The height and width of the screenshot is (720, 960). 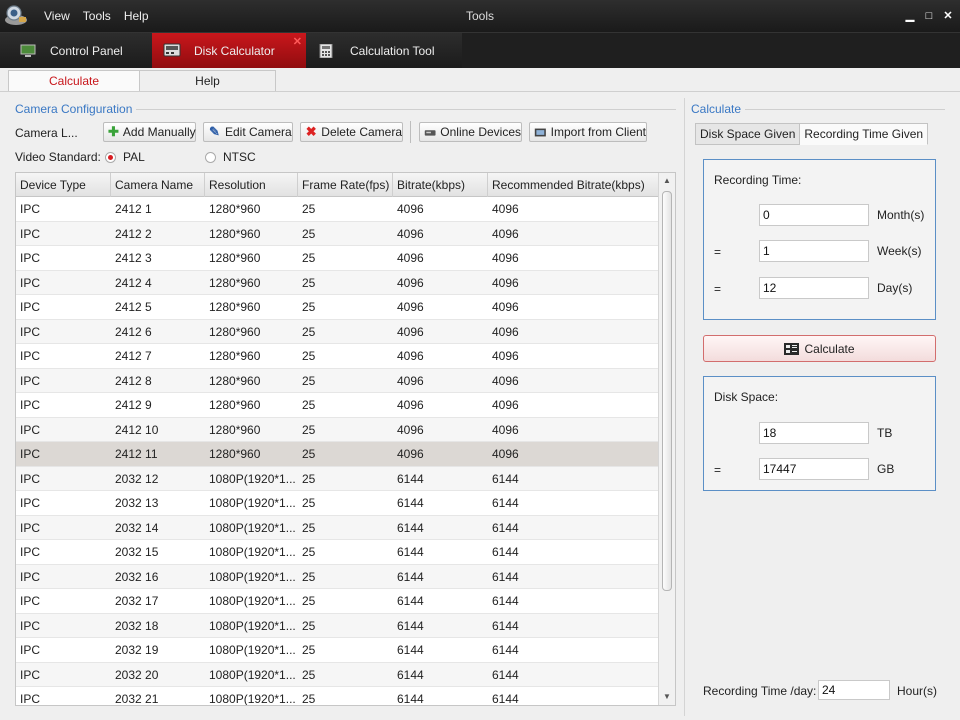 What do you see at coordinates (384, 51) in the screenshot?
I see `tab-calculation-tool: Calculation Tool` at bounding box center [384, 51].